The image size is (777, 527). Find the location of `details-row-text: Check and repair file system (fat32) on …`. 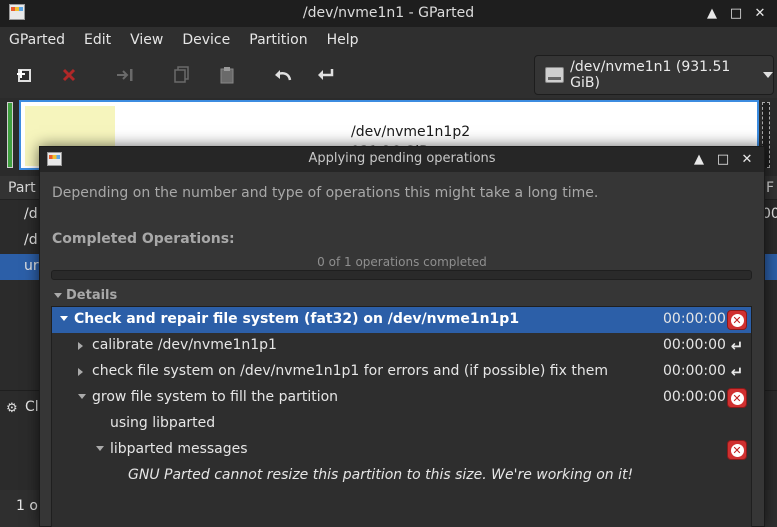

details-row-text: Check and repair file system (fat32) on … is located at coordinates (297, 319).